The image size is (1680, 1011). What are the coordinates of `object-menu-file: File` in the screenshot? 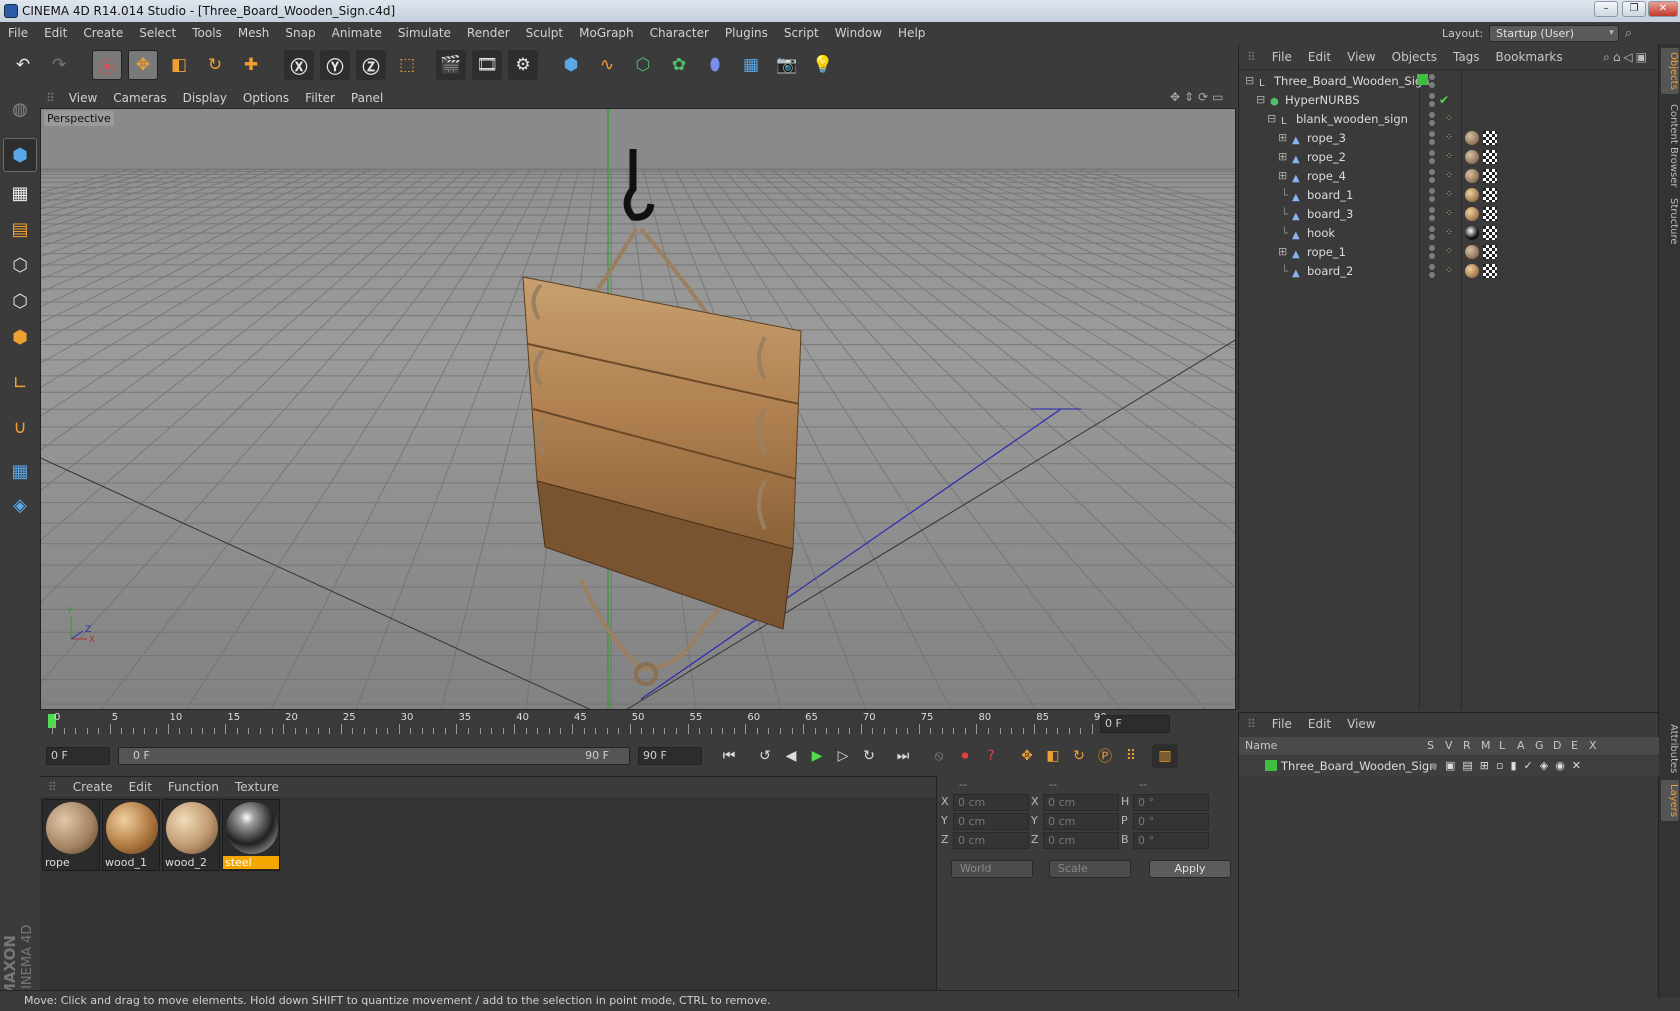 It's located at (1282, 57).